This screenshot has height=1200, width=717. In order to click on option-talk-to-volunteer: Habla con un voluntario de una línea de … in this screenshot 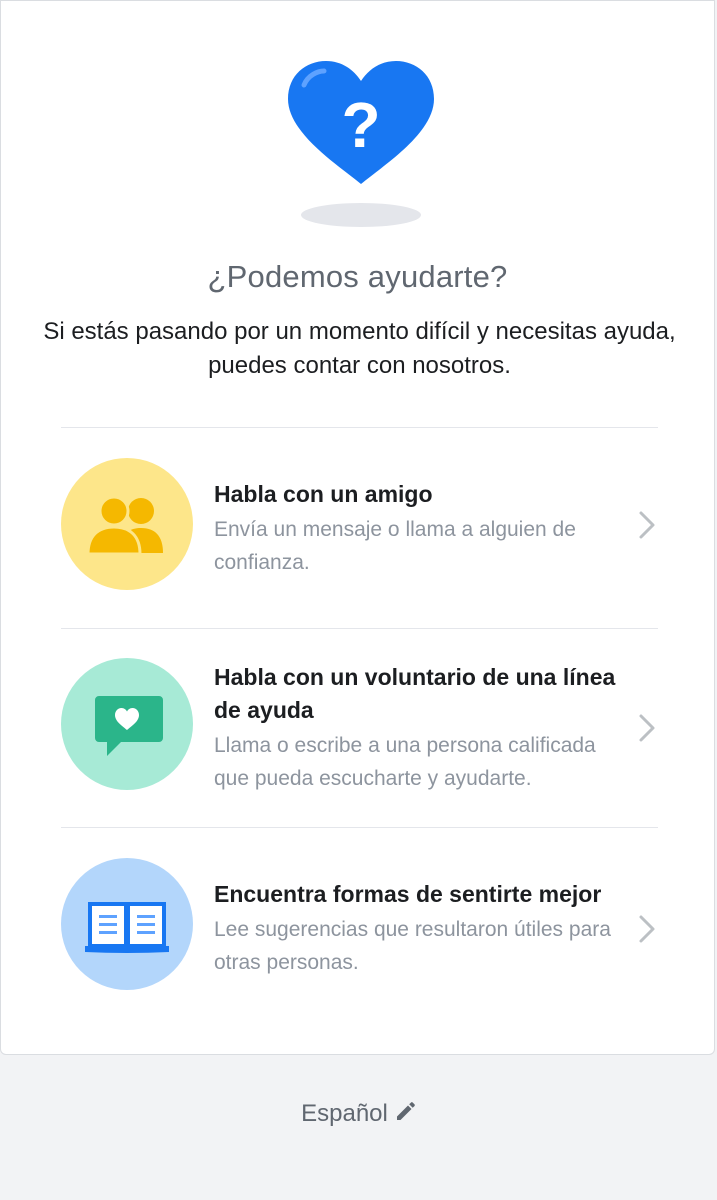, I will do `click(359, 724)`.